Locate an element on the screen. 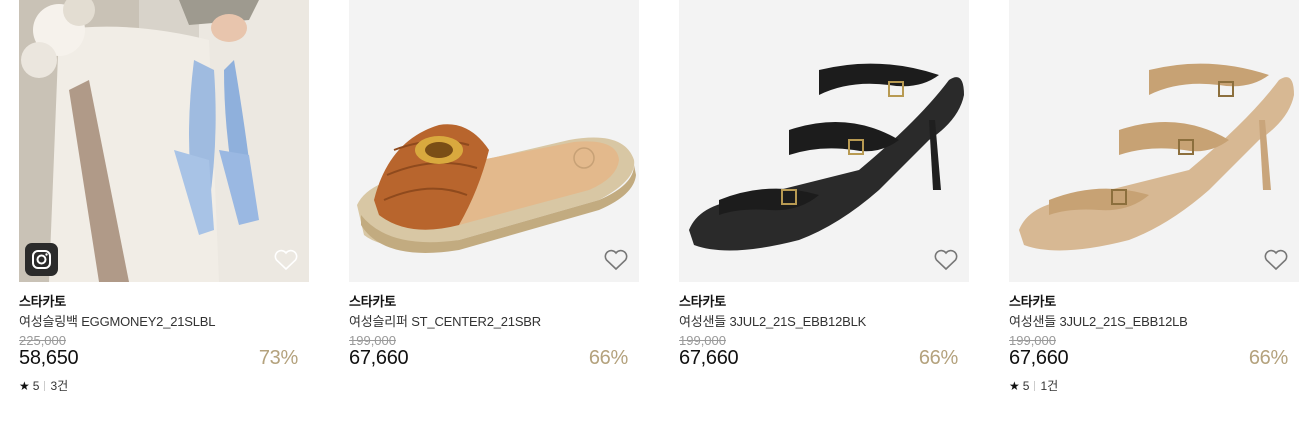 This screenshot has height=421, width=1307. original-price: 225,000 is located at coordinates (42, 340).